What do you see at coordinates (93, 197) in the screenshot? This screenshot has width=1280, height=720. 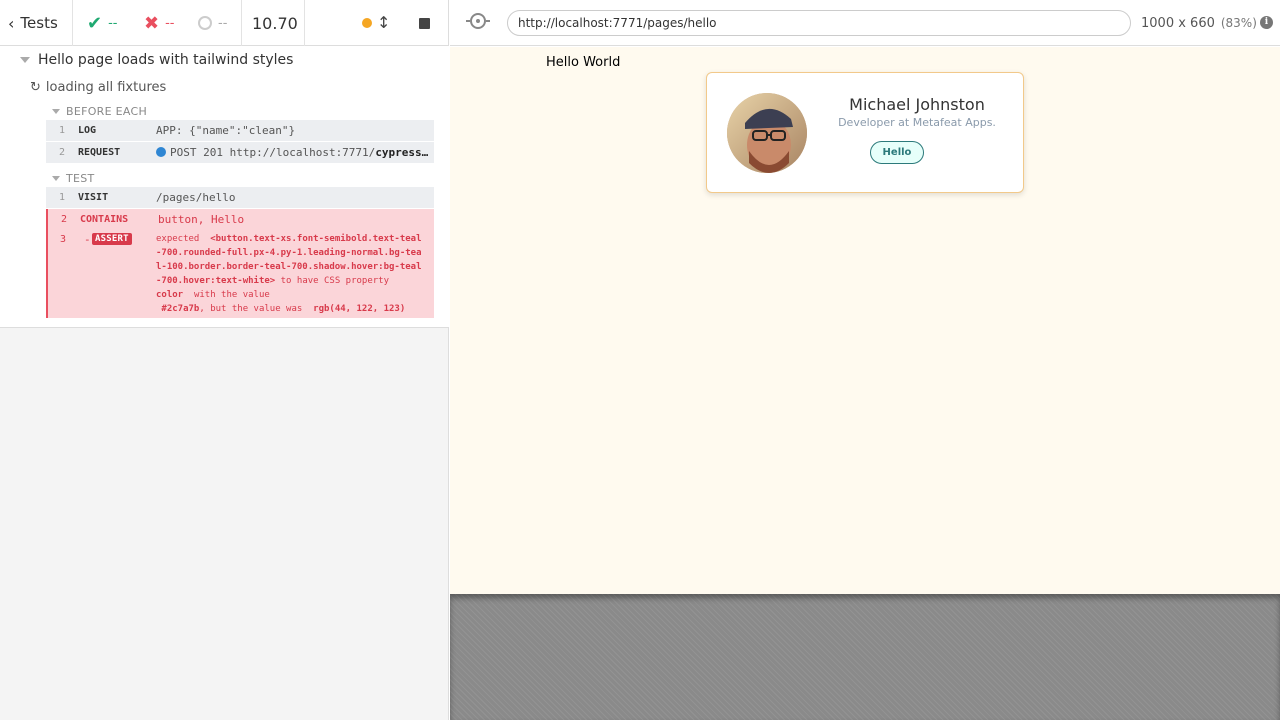 I see `command-name: VISIT` at bounding box center [93, 197].